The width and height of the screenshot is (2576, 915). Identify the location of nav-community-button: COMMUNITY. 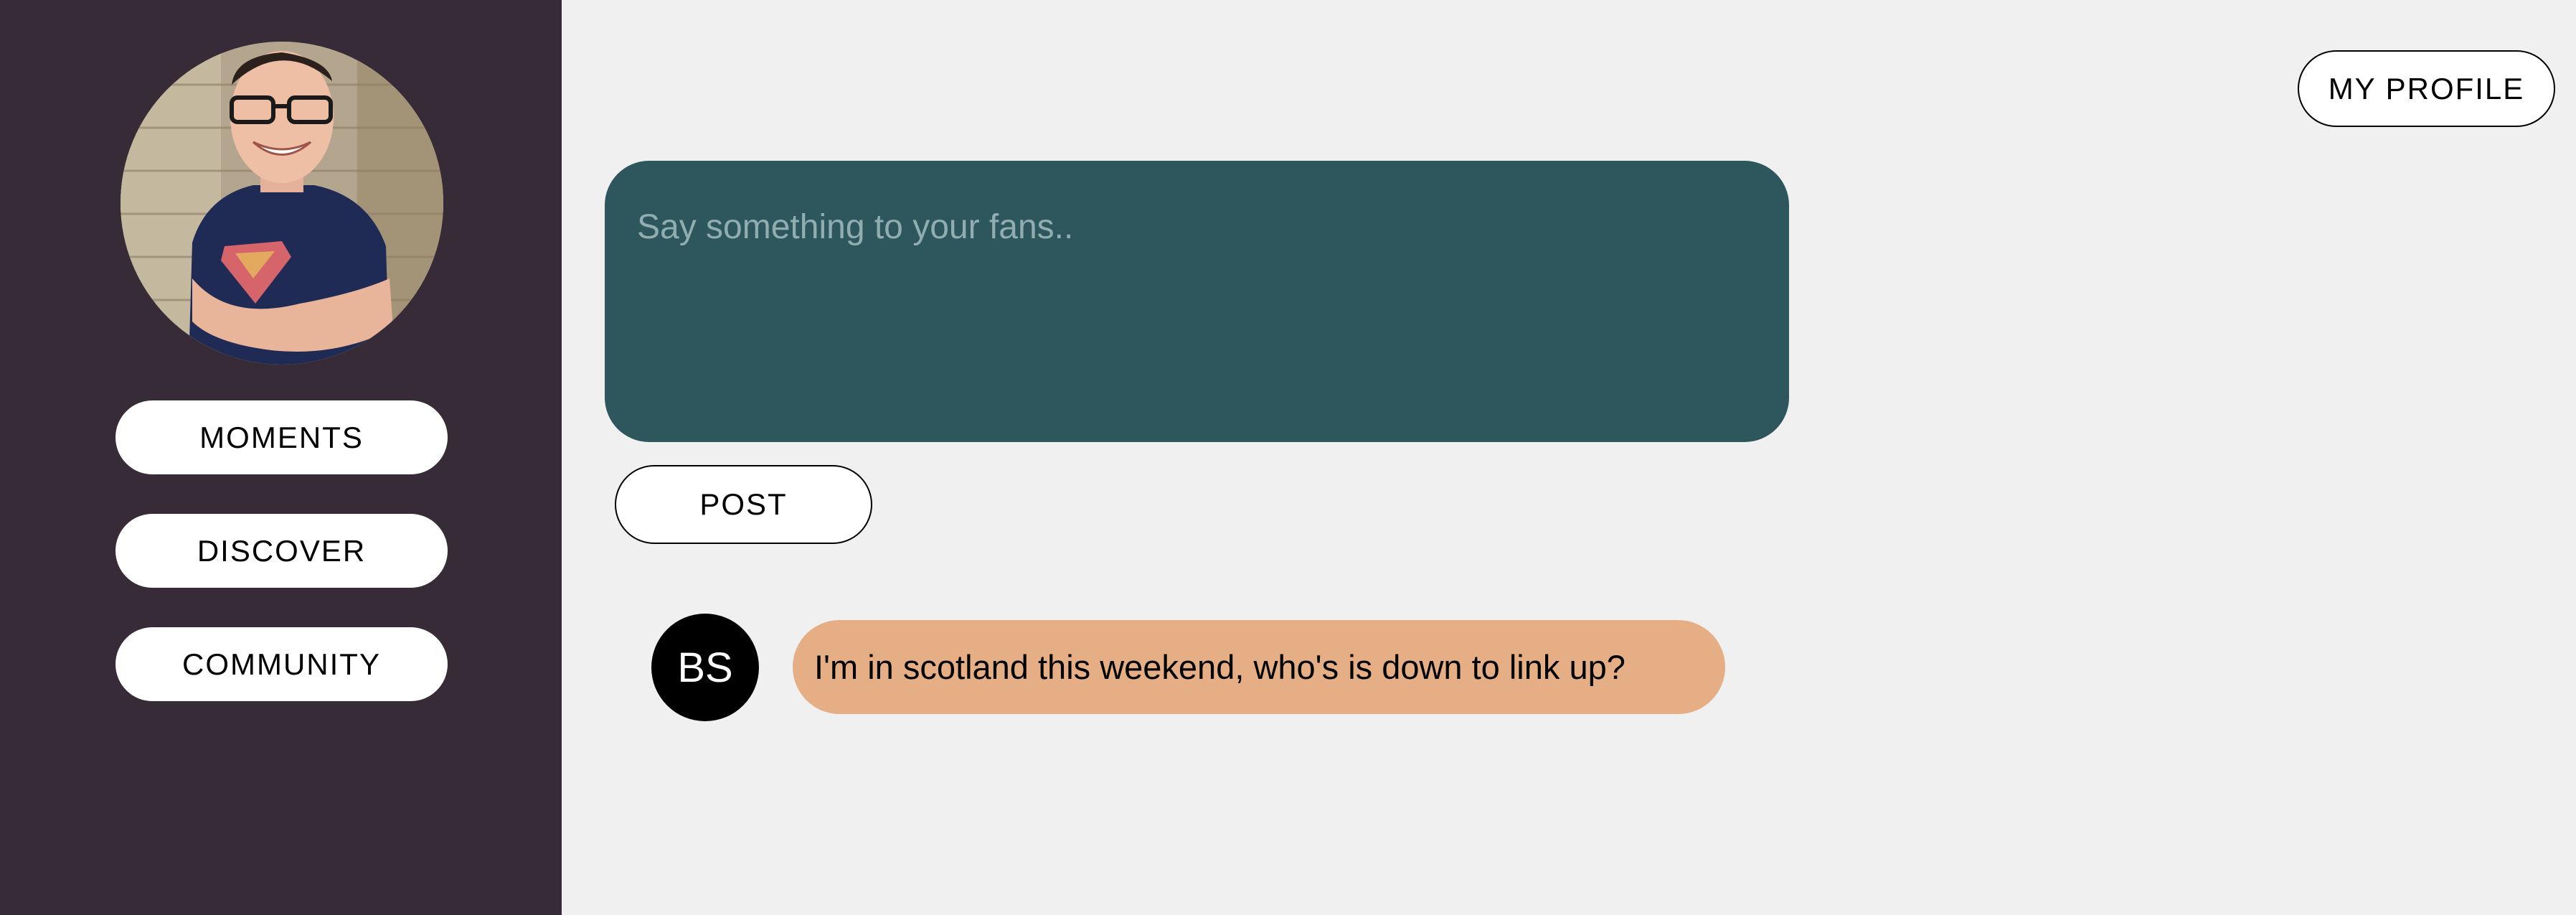
(281, 664).